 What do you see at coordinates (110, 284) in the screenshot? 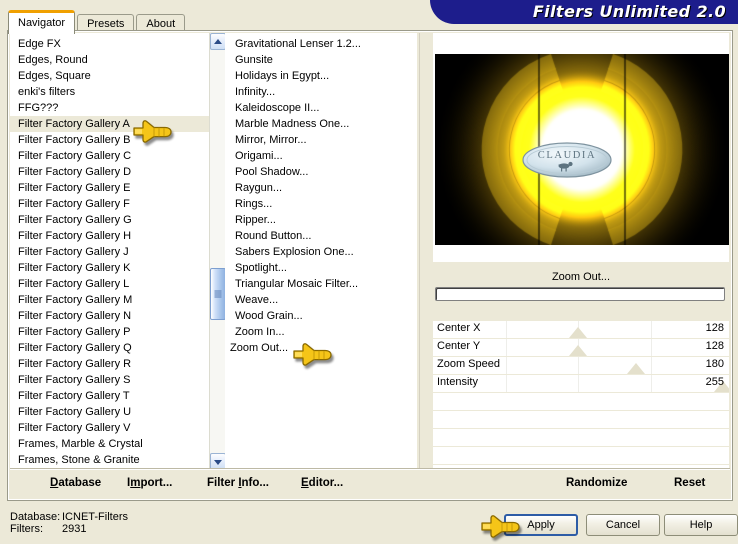
I see `list-item: Filter Factory Gallery L` at bounding box center [110, 284].